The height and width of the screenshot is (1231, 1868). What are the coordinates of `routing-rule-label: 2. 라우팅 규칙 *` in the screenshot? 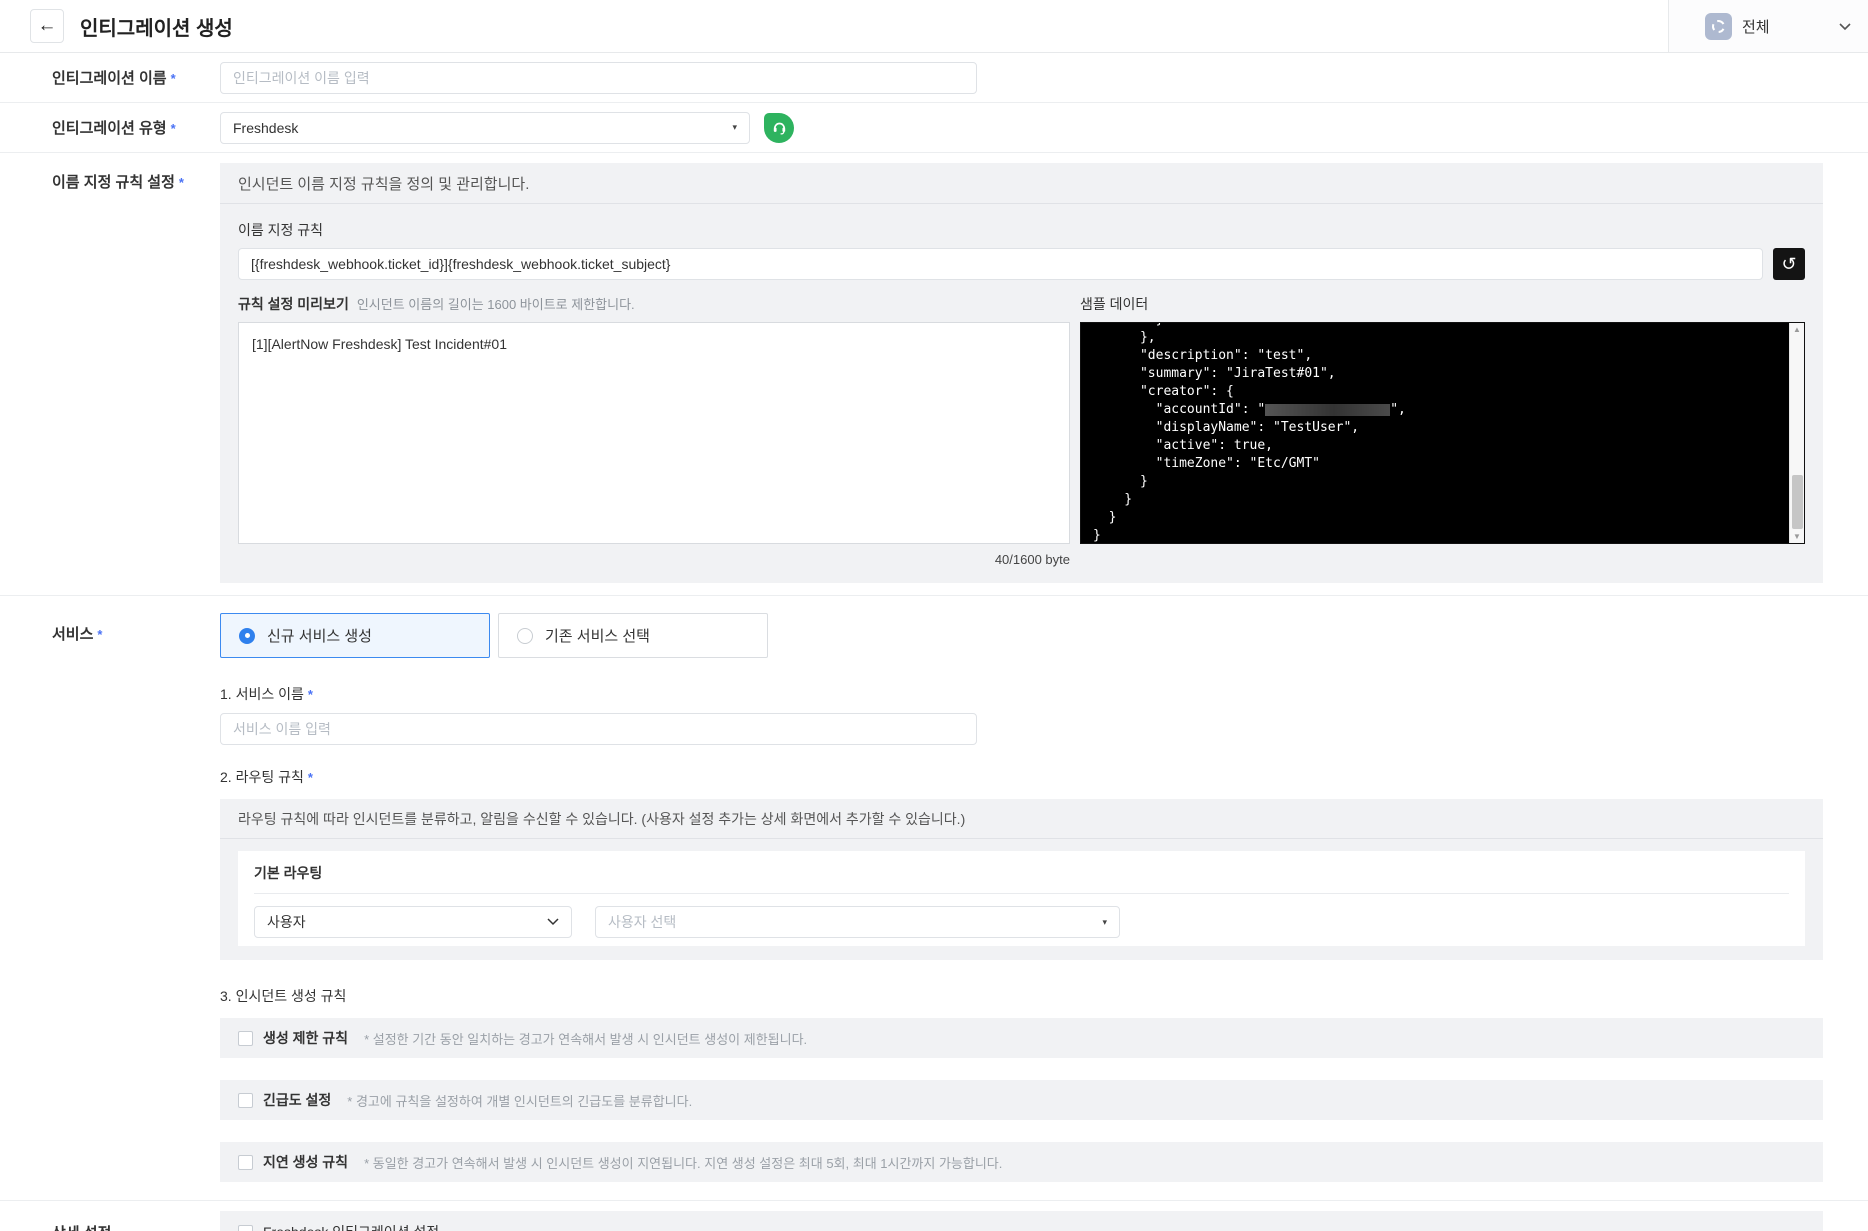 It's located at (266, 777).